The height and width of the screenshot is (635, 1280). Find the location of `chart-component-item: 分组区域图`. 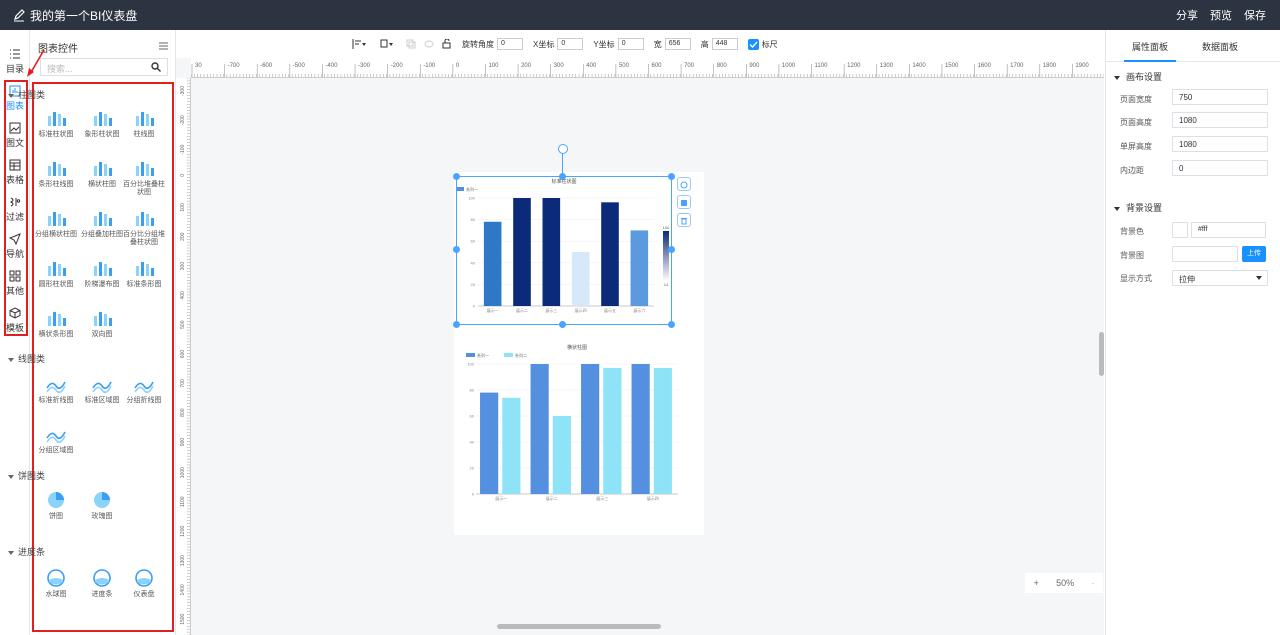

chart-component-item: 分组区域图 is located at coordinates (56, 439).